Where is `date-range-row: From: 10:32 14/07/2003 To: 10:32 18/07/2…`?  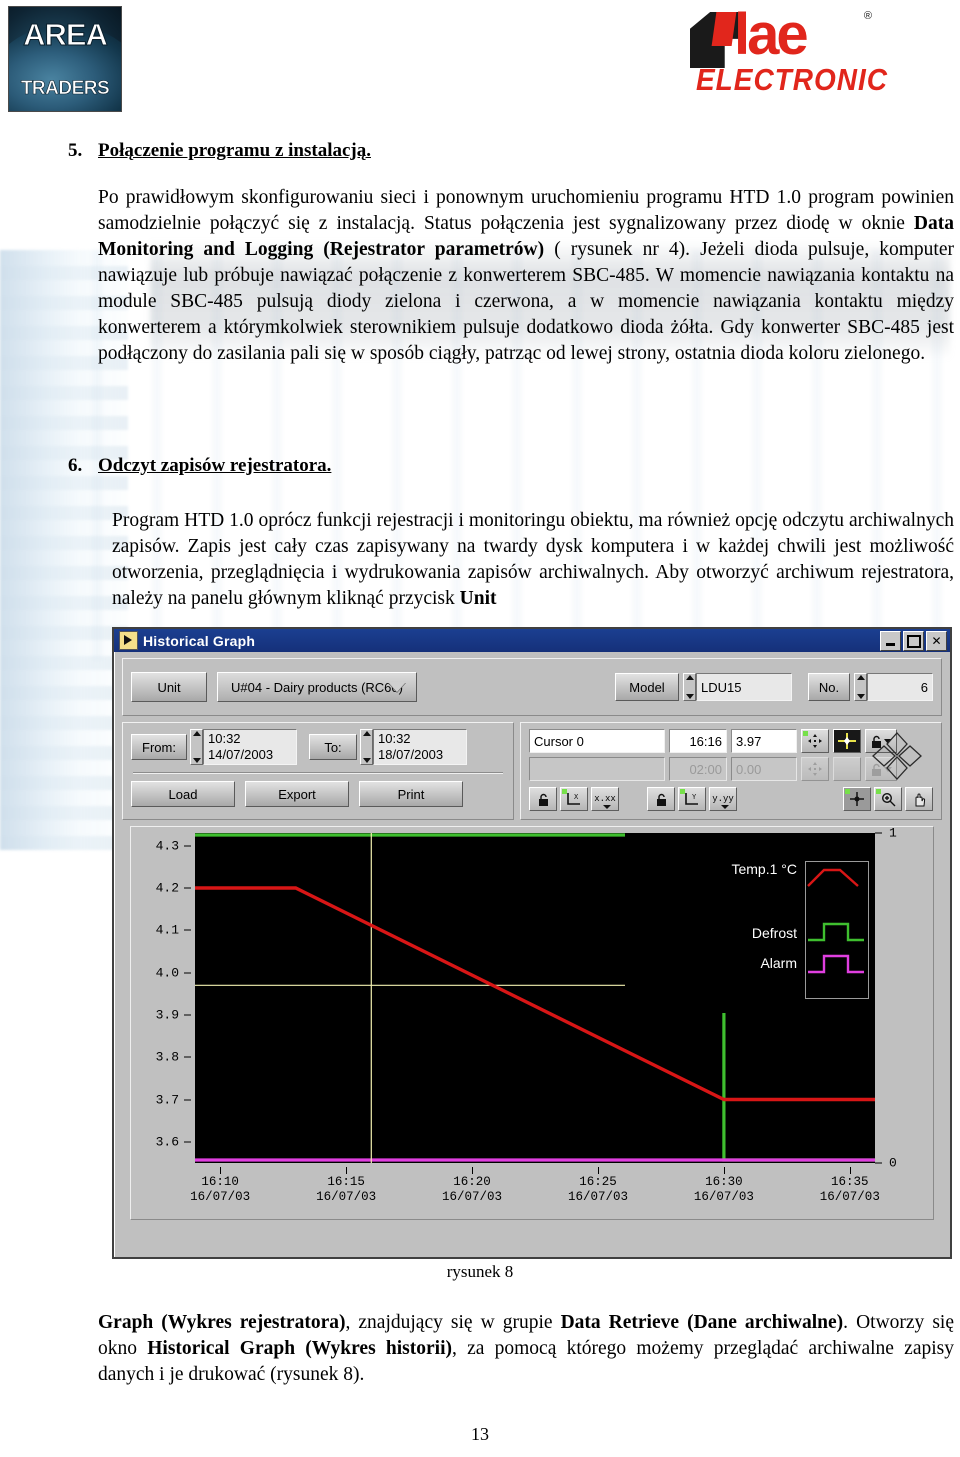 date-range-row: From: 10:32 14/07/2003 To: 10:32 18/07/2… is located at coordinates (318, 747).